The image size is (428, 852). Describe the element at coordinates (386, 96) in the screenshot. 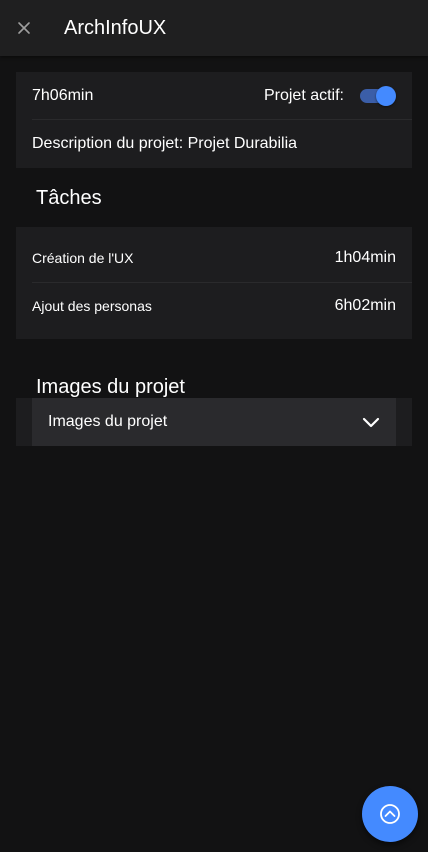

I see `toggle-thumb` at that location.